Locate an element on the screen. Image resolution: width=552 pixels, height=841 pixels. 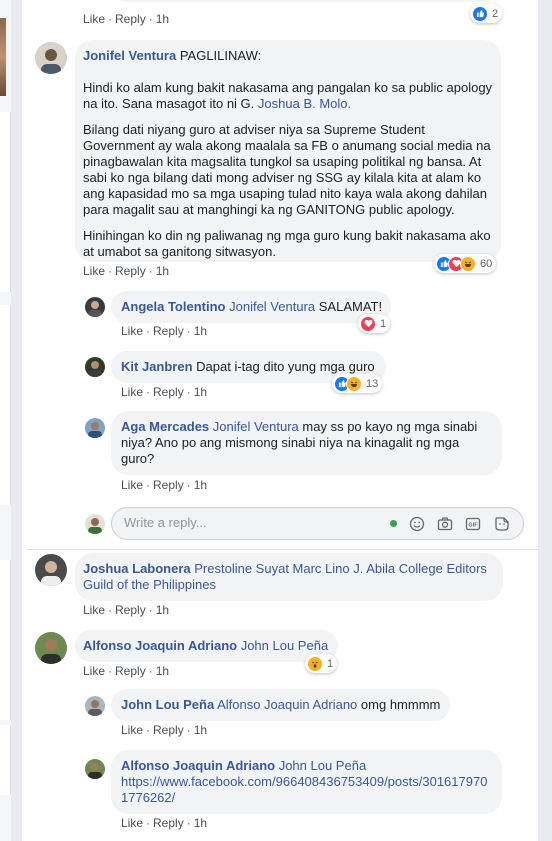
camera-icon is located at coordinates (445, 524).